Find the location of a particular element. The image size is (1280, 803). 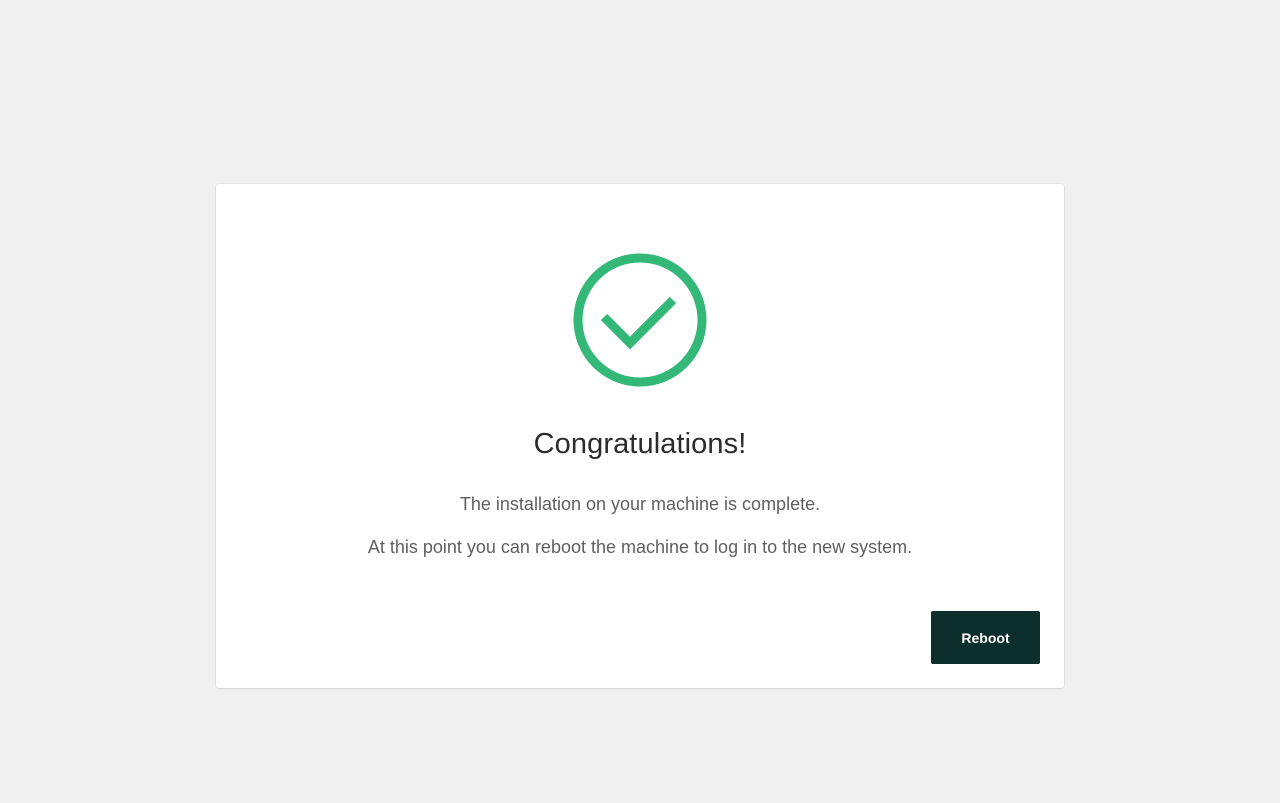

page-title: Congratulations! is located at coordinates (640, 444).